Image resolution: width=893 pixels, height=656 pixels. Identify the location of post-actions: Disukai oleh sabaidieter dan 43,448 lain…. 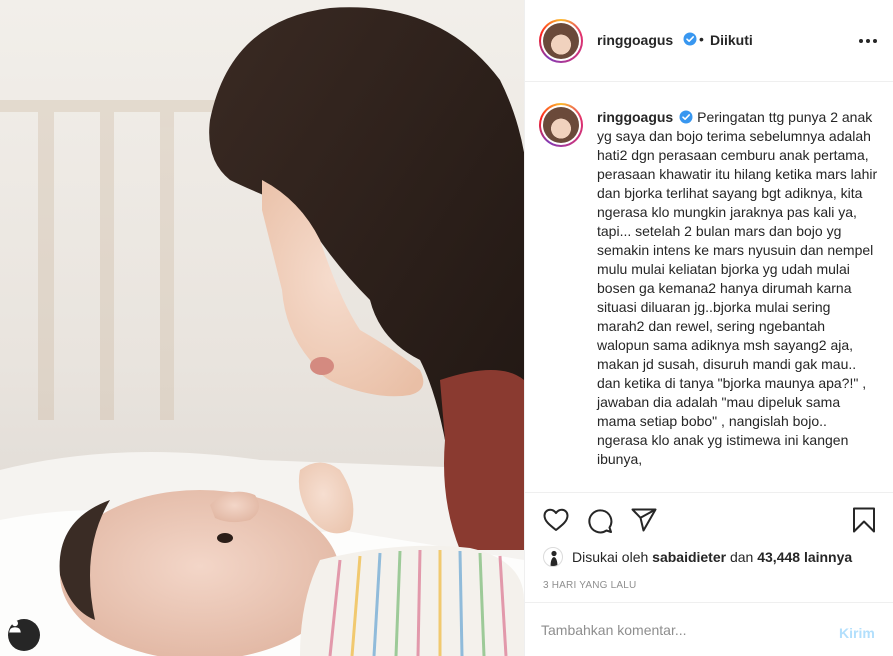
(709, 547).